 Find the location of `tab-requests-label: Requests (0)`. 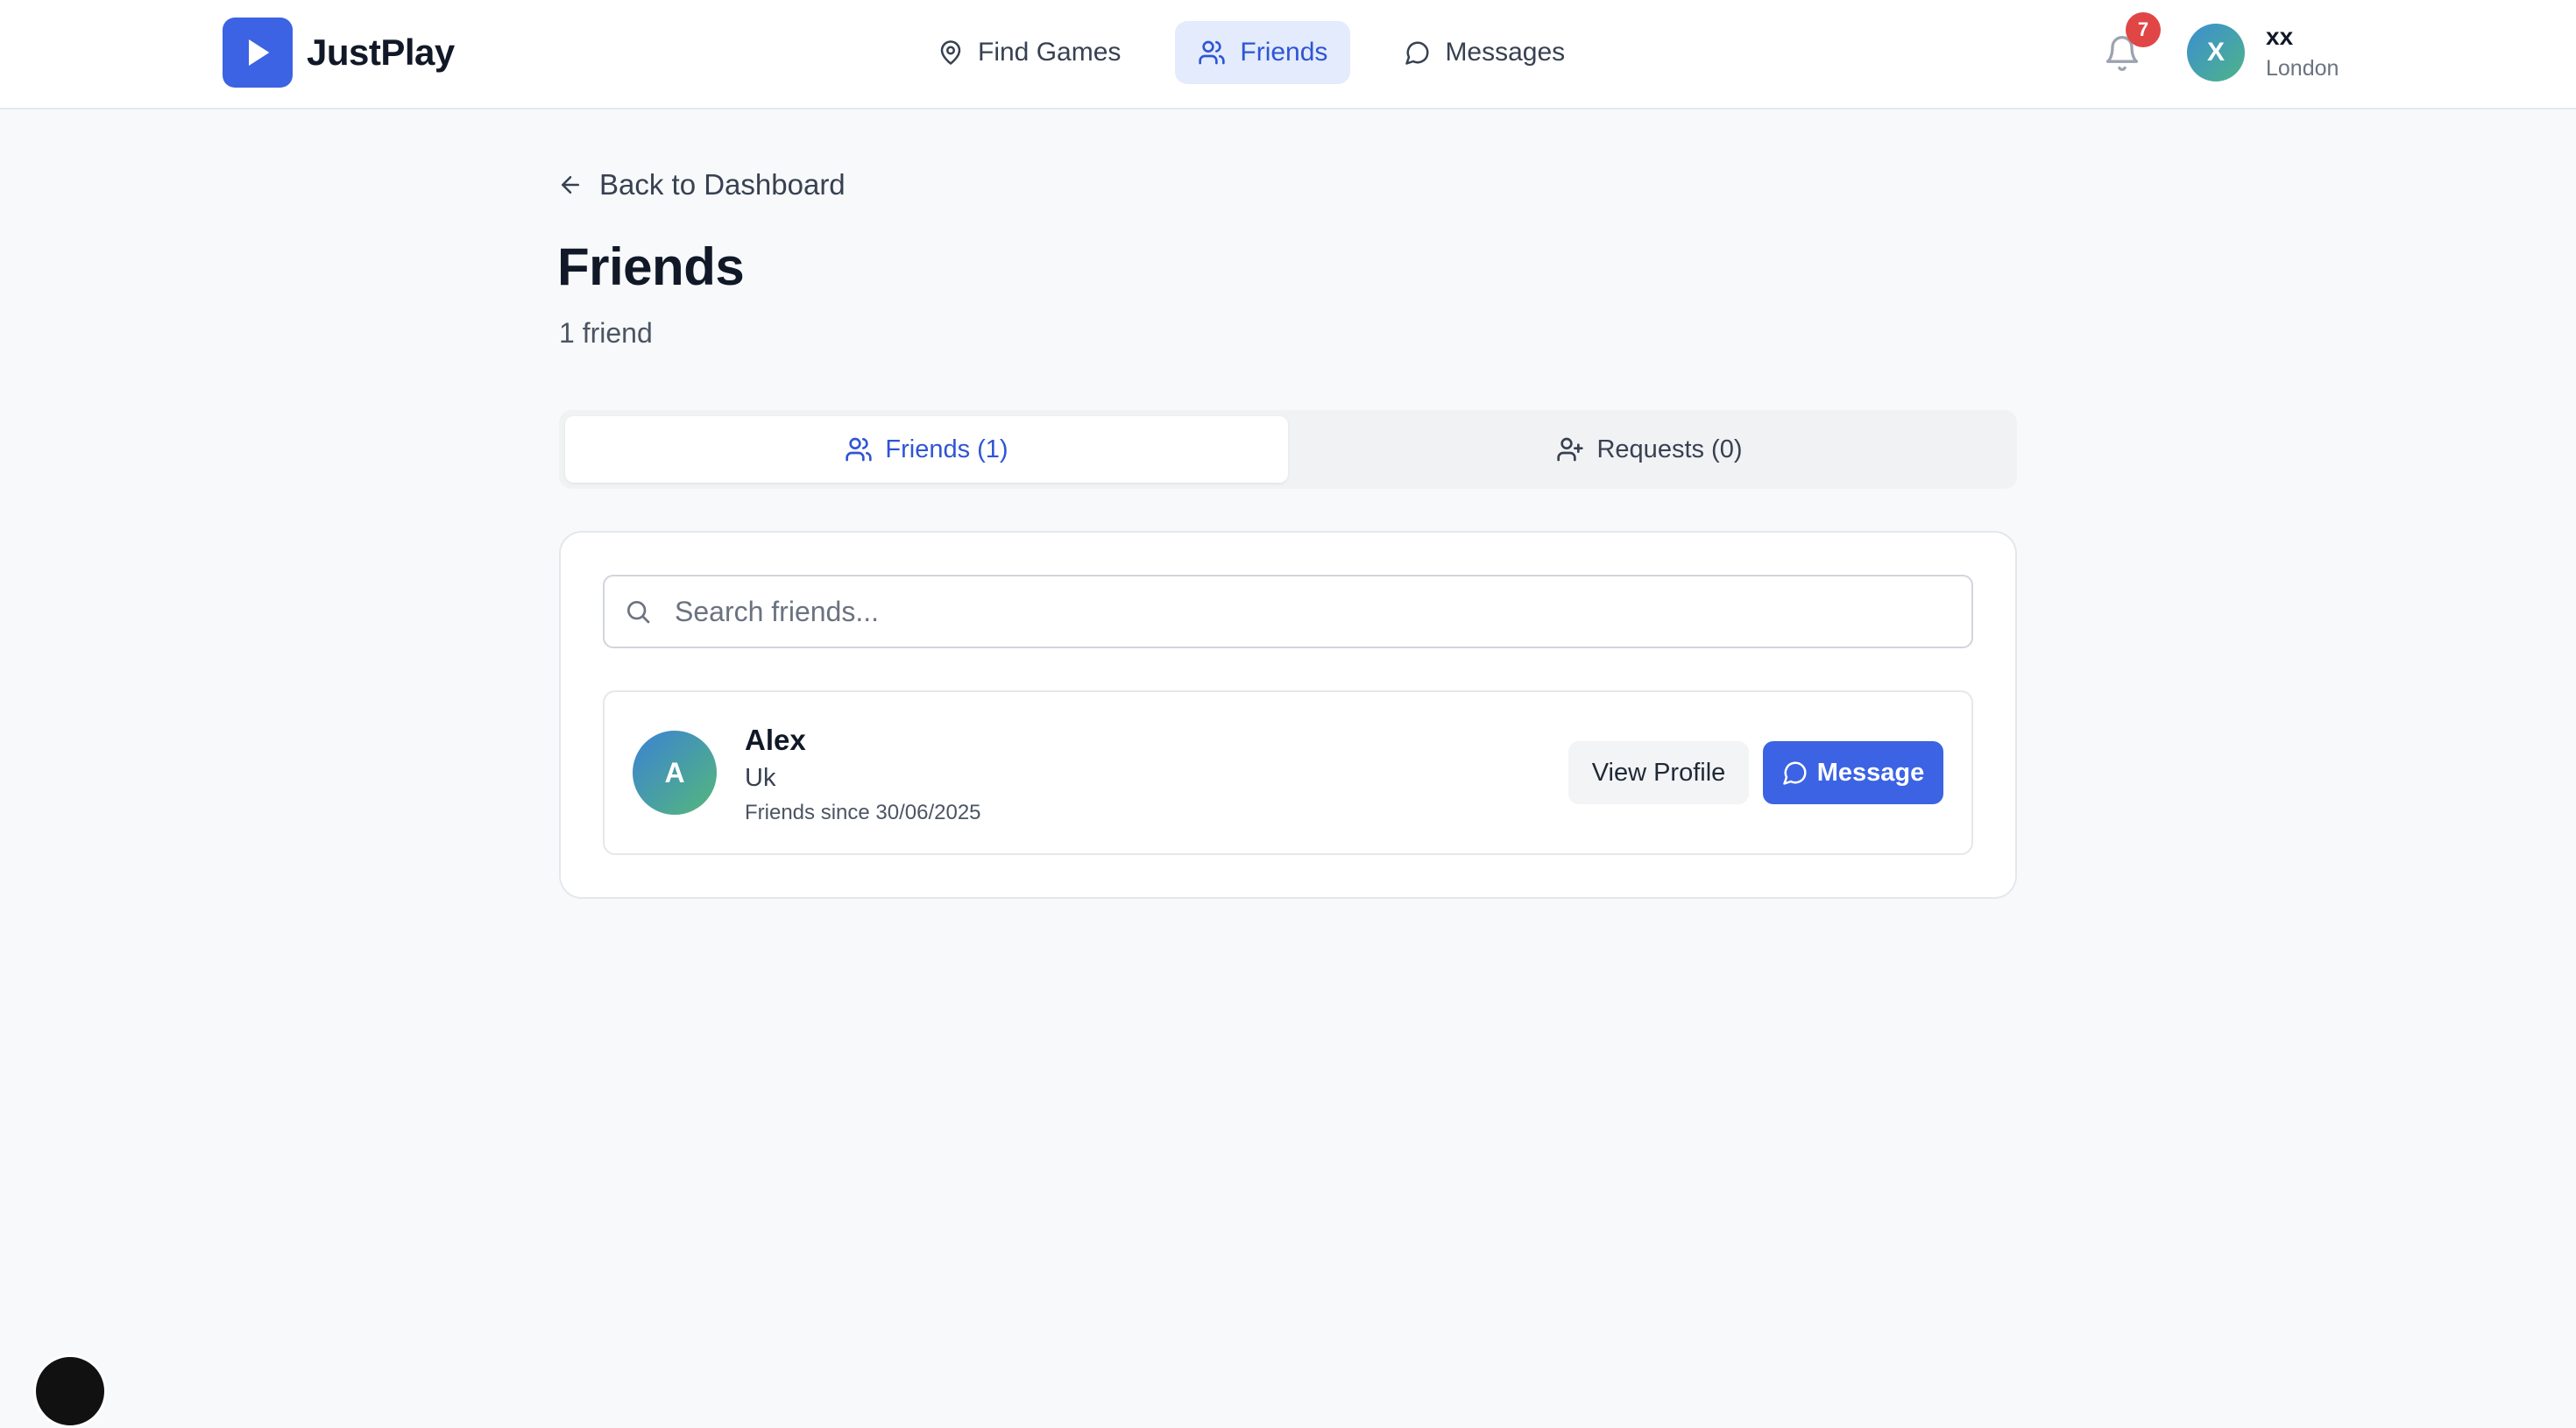

tab-requests-label: Requests (0) is located at coordinates (1669, 449).